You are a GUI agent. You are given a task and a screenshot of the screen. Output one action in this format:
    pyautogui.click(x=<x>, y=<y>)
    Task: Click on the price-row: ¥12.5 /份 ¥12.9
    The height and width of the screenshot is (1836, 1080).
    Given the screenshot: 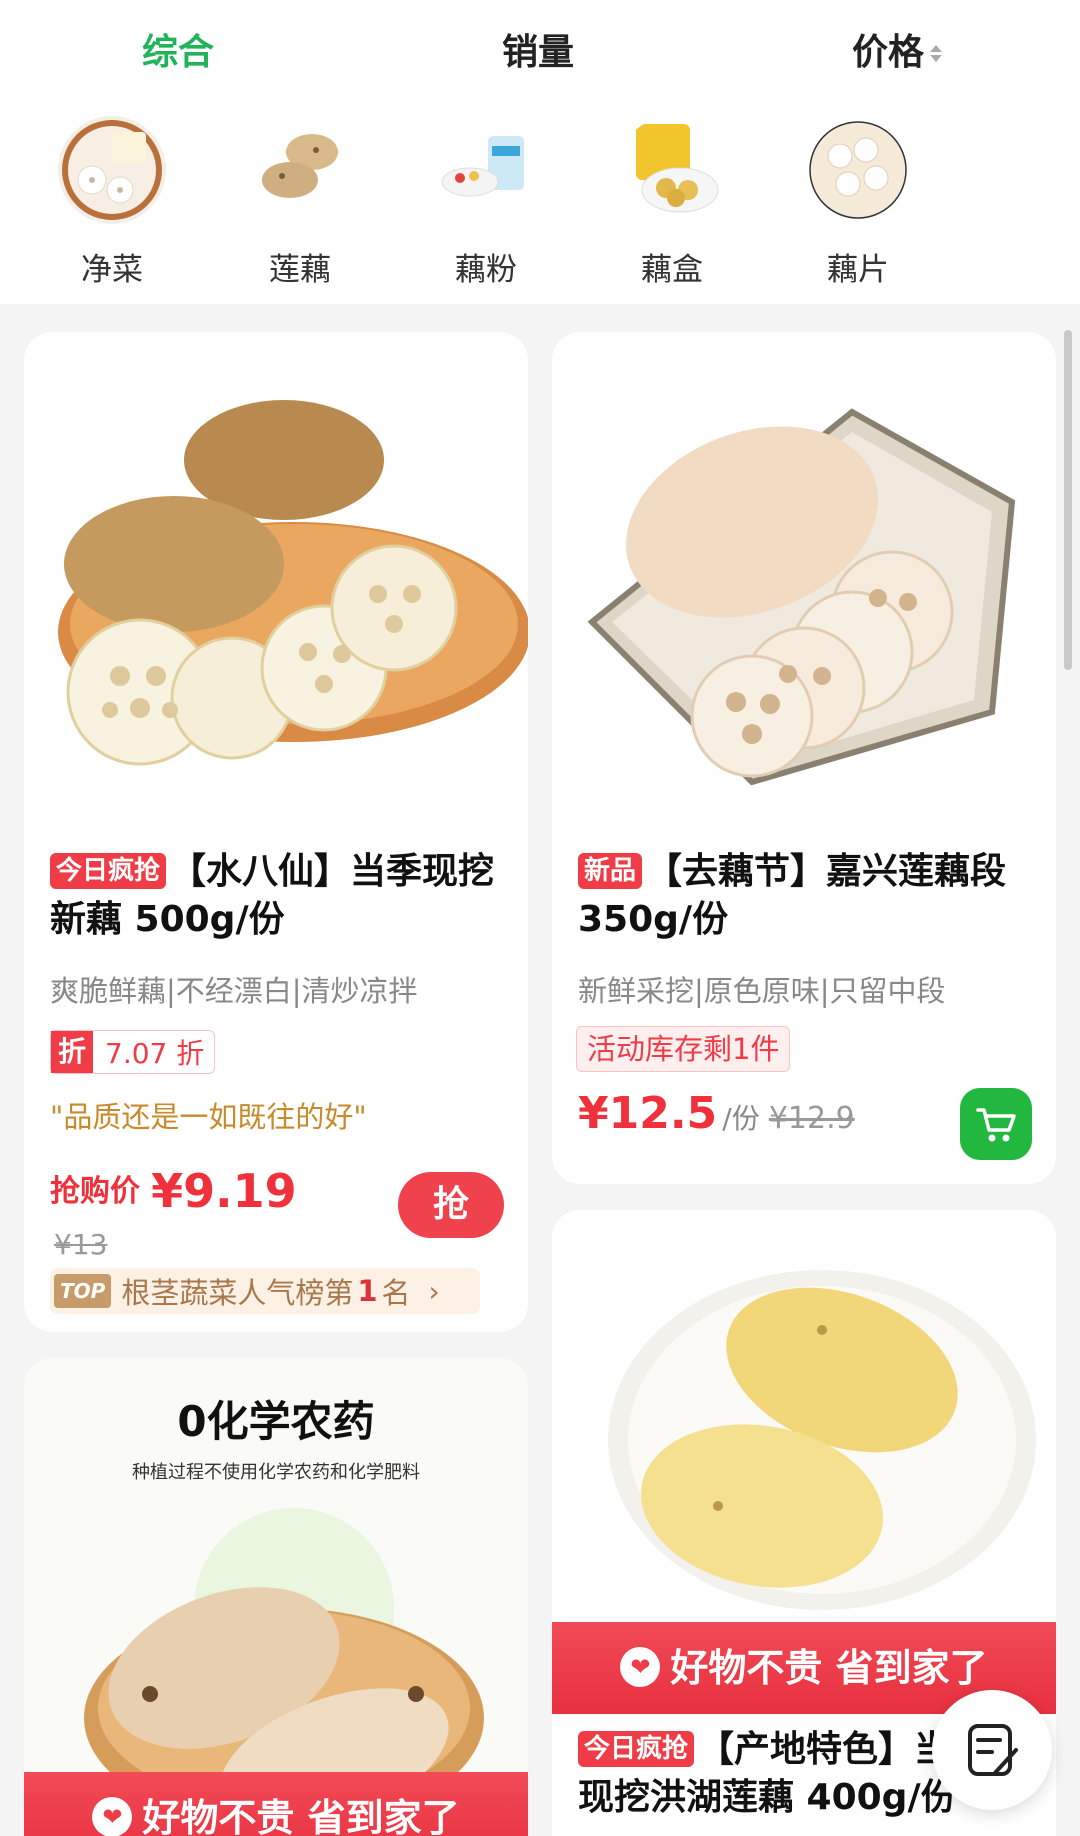 What is the action you would take?
    pyautogui.click(x=716, y=1123)
    